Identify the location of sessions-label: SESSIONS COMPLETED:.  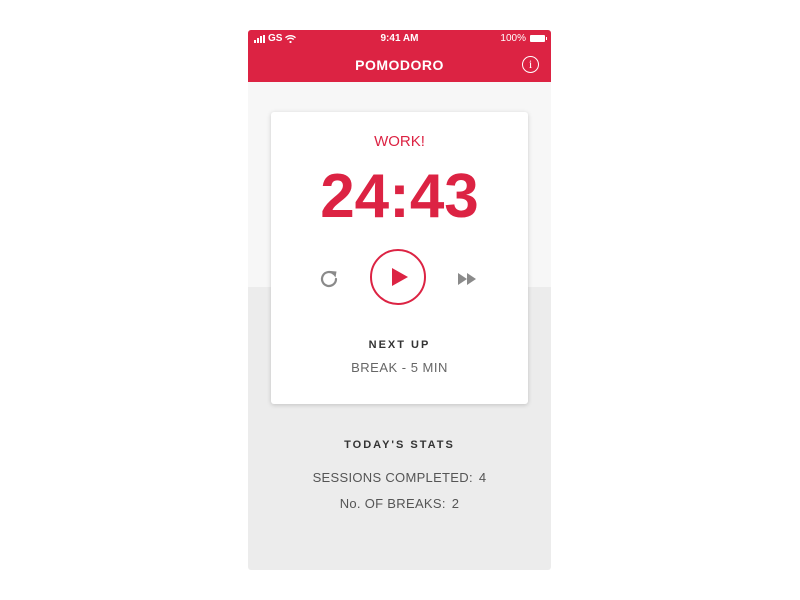
(392, 477).